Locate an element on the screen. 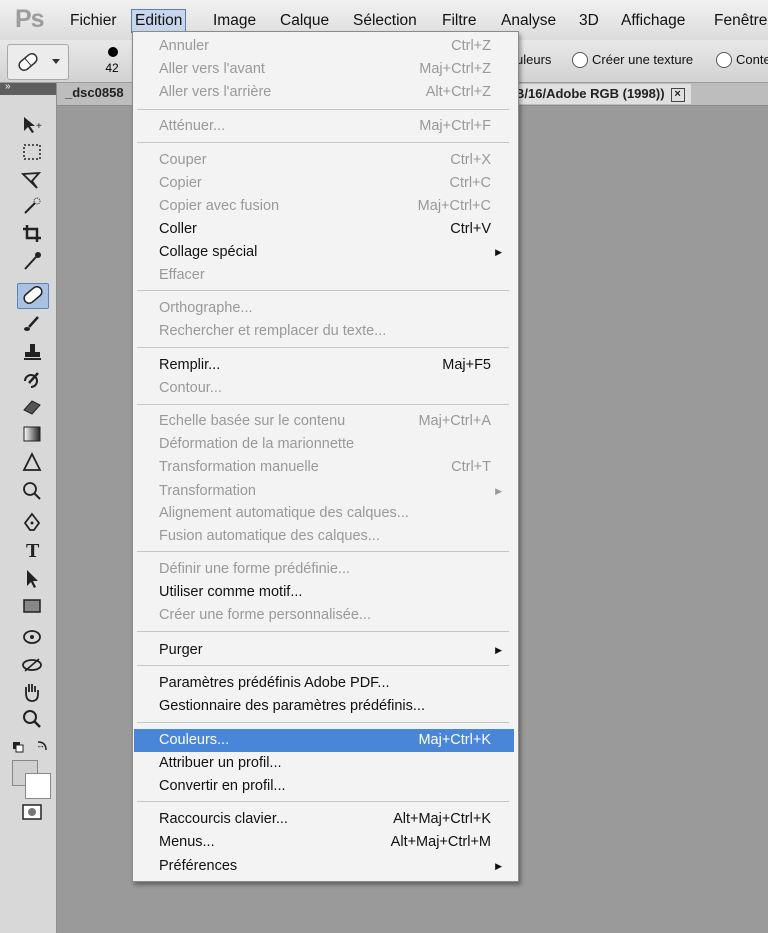 Image resolution: width=768 pixels, height=933 pixels. menu-edition: Edition is located at coordinates (159, 21).